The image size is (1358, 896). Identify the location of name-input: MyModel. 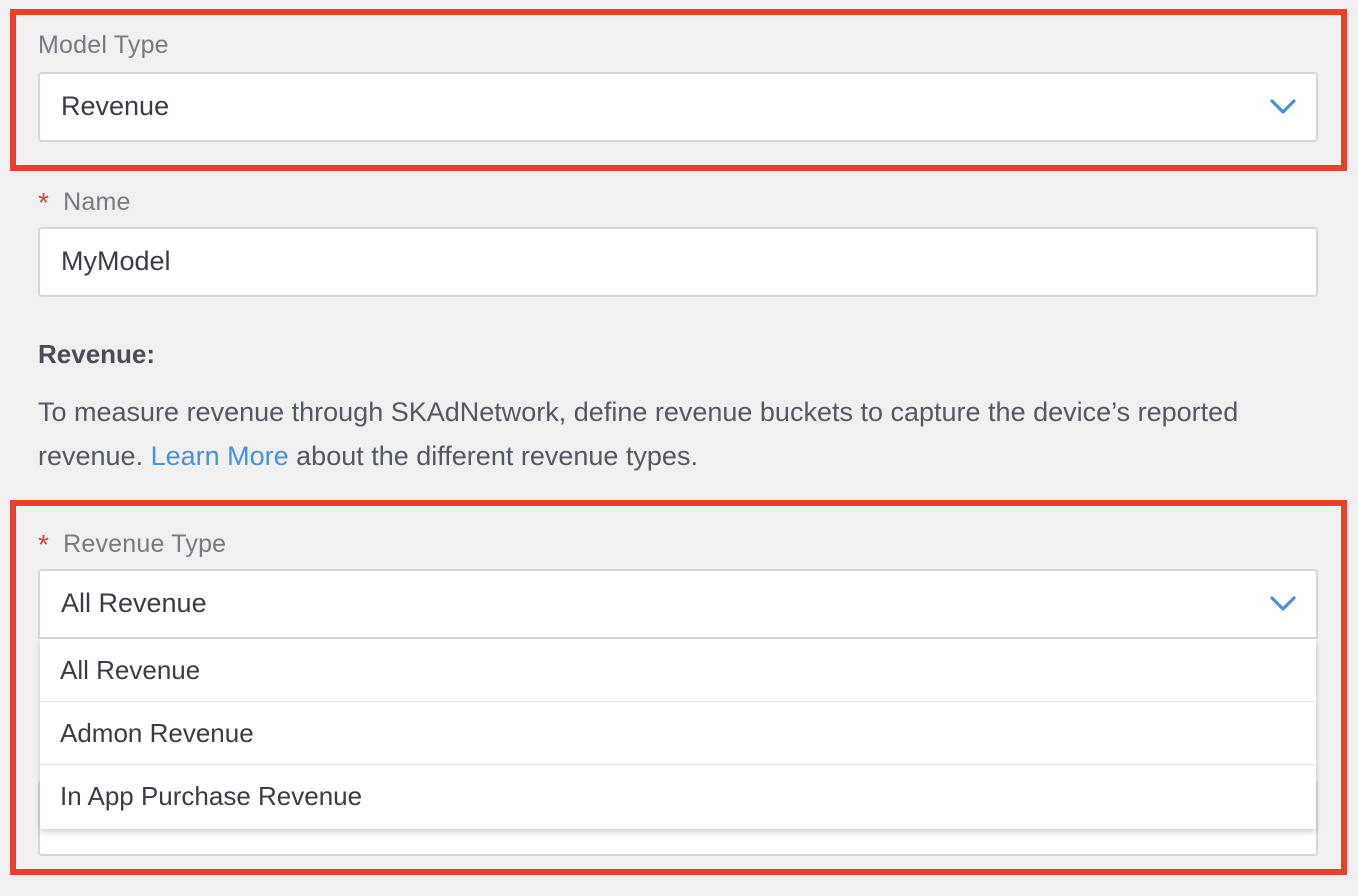
(678, 262).